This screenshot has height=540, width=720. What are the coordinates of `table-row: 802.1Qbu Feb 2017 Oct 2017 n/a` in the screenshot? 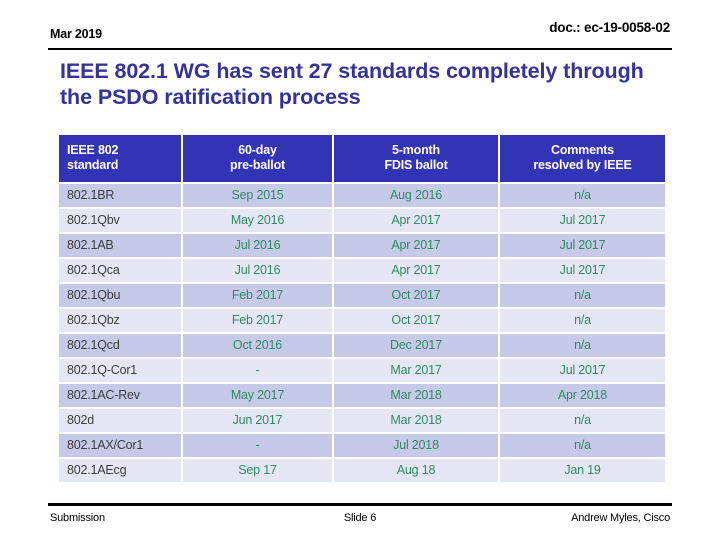 It's located at (362, 295).